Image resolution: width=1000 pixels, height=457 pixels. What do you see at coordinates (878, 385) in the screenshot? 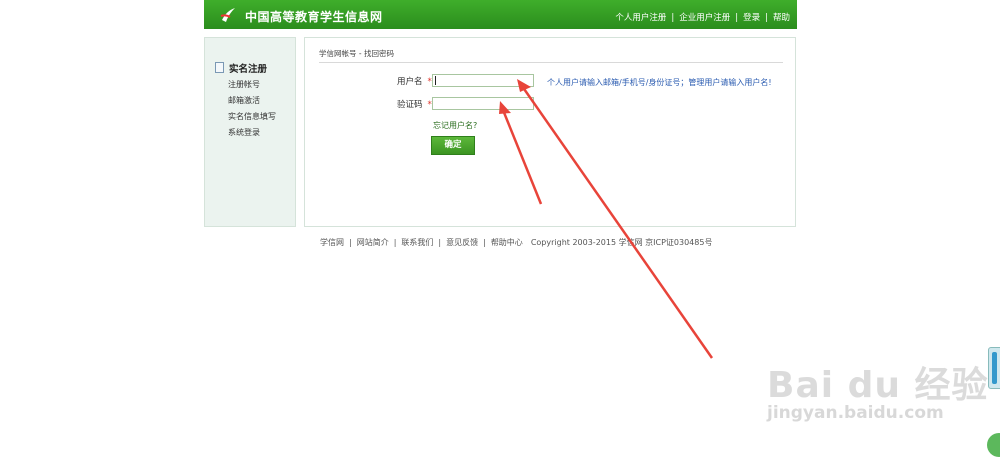
I see `baidu-jingyan-watermark: Bai du 经验` at bounding box center [878, 385].